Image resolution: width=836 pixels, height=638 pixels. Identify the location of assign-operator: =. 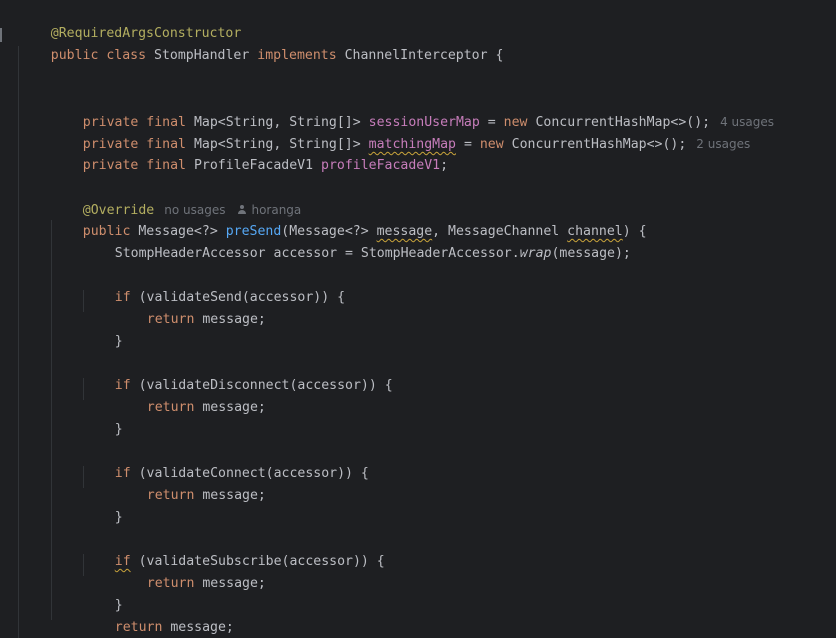
(467, 144).